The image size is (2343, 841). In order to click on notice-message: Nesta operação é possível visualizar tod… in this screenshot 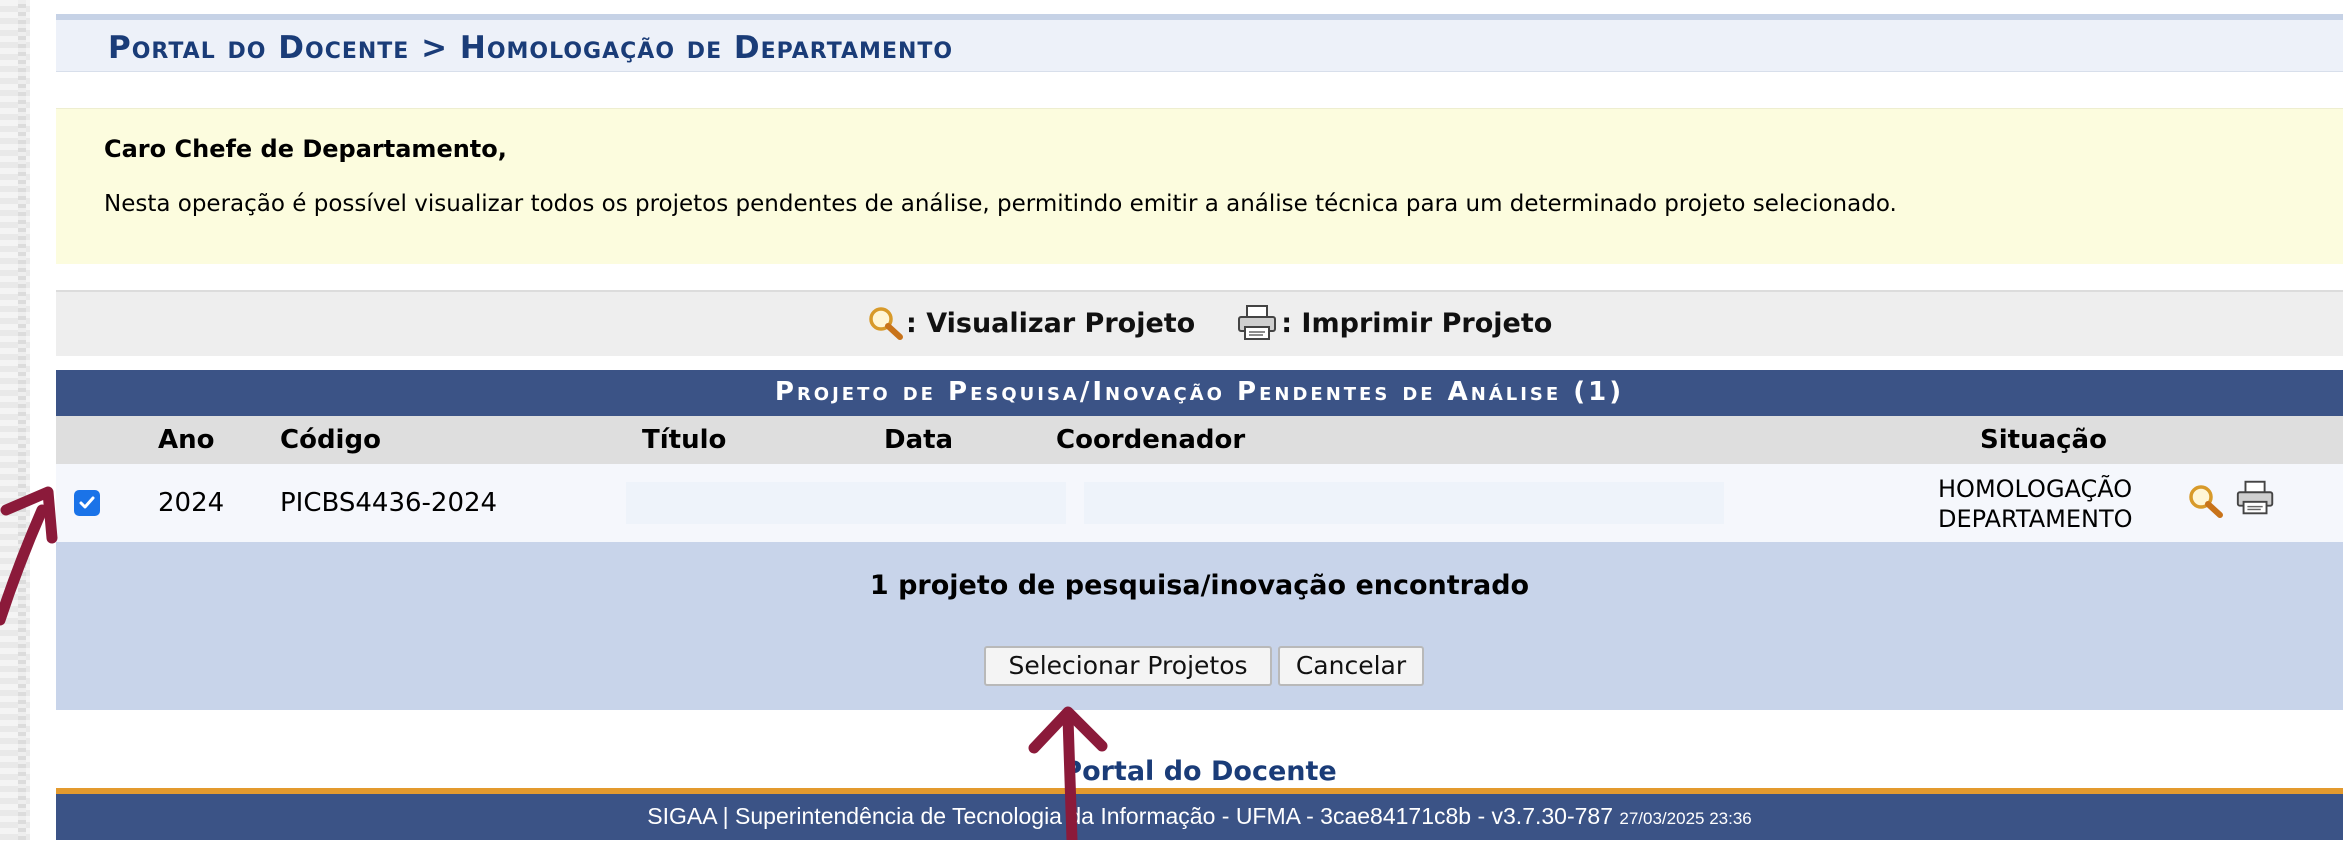, I will do `click(1000, 204)`.